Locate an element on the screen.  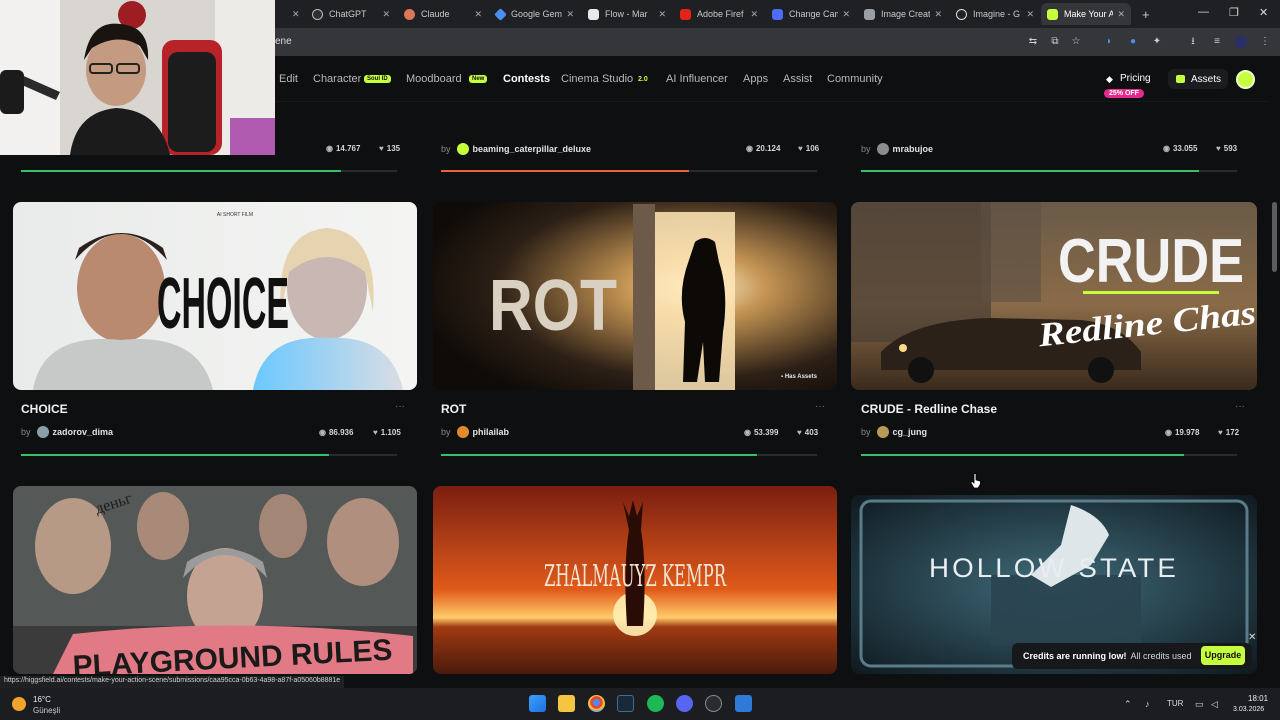
nav-character: Character is located at coordinates (337, 79).